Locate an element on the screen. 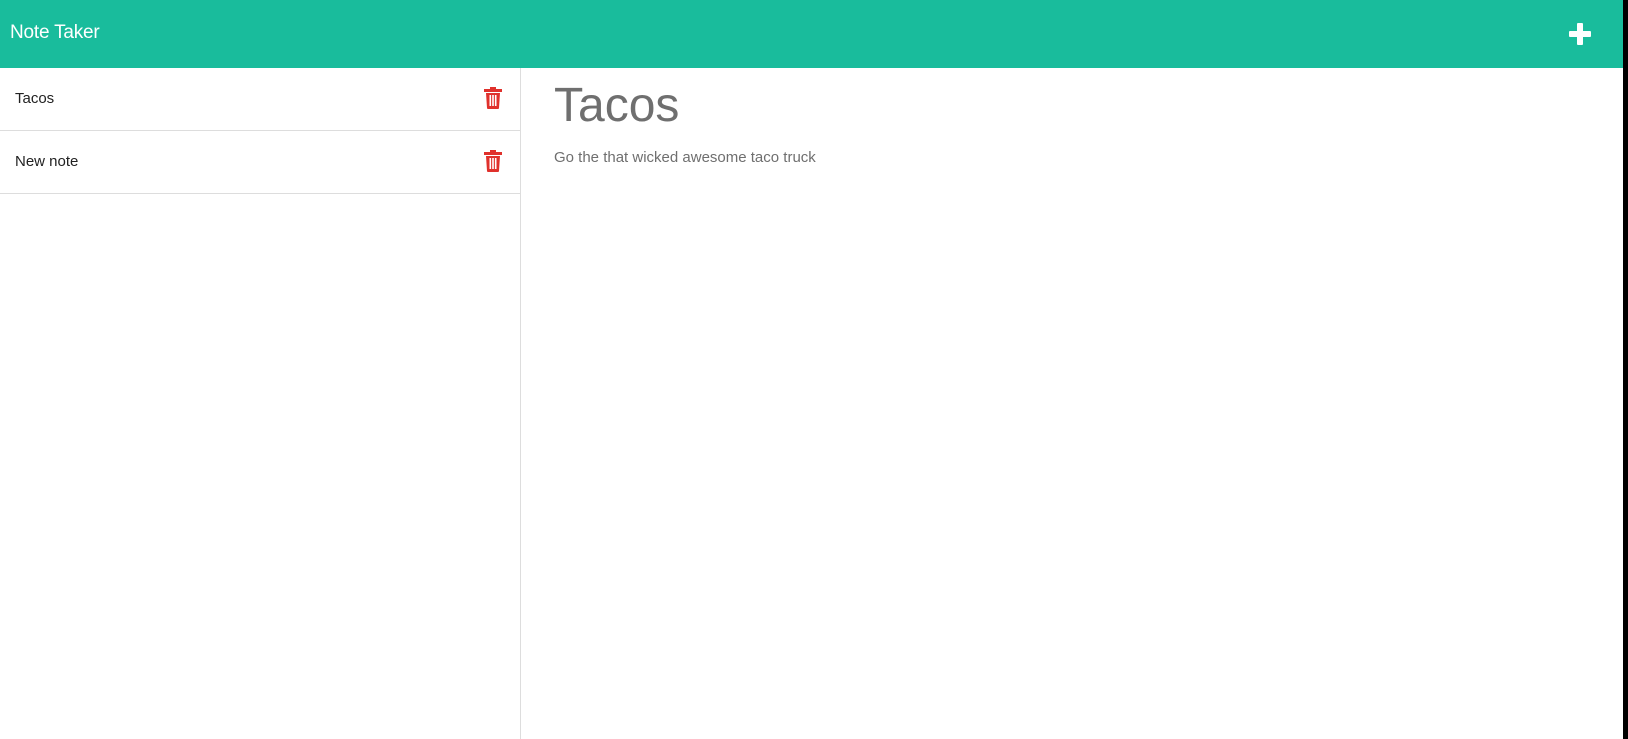 This screenshot has width=1628, height=739. note-list-item-title: Tacos is located at coordinates (35, 98).